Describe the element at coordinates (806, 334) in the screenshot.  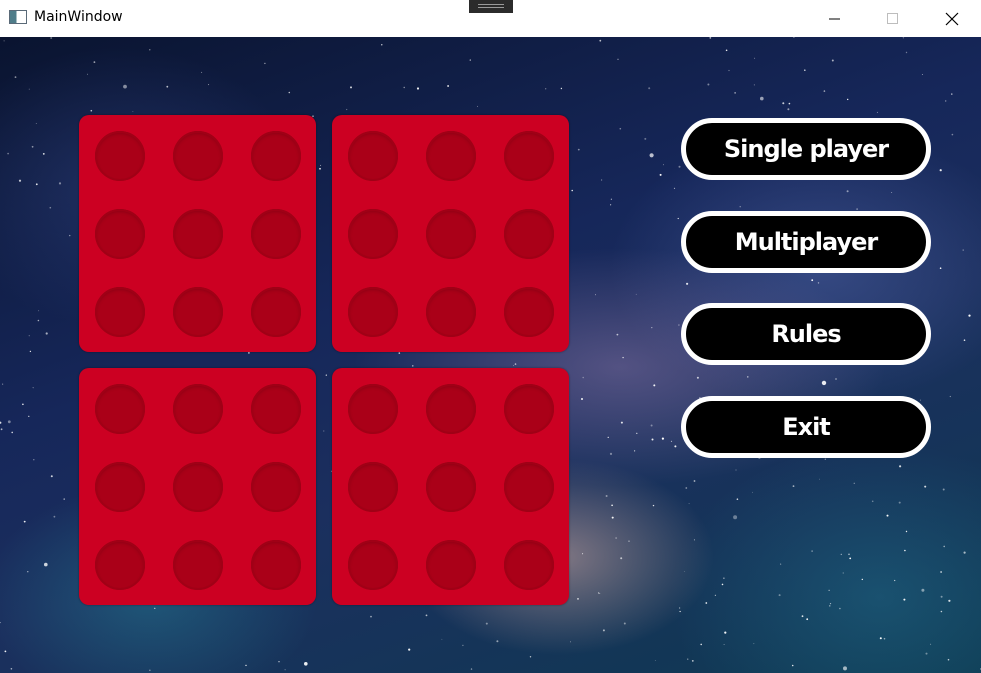
I see `rules-button: Rules` at that location.